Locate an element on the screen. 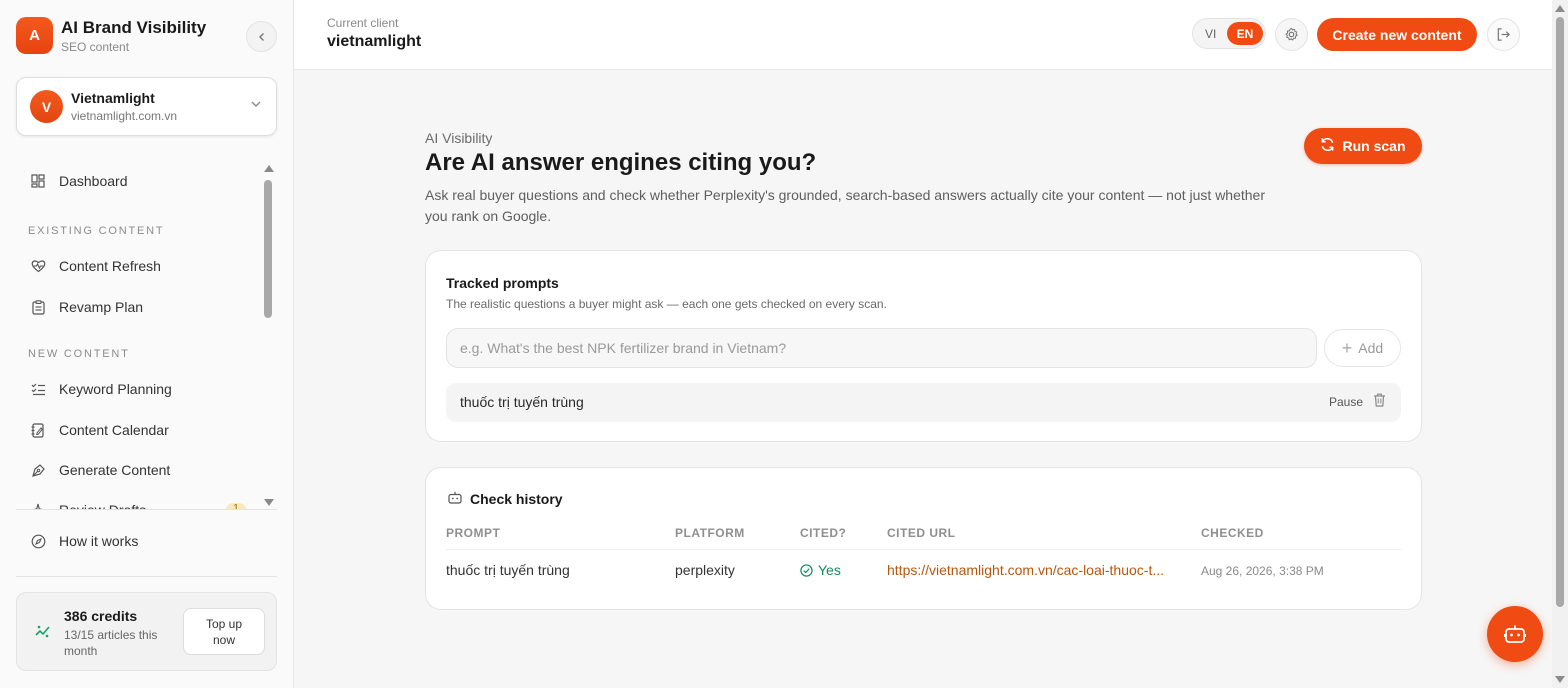 The width and height of the screenshot is (1568, 688). log-out-icon is located at coordinates (1503, 34).